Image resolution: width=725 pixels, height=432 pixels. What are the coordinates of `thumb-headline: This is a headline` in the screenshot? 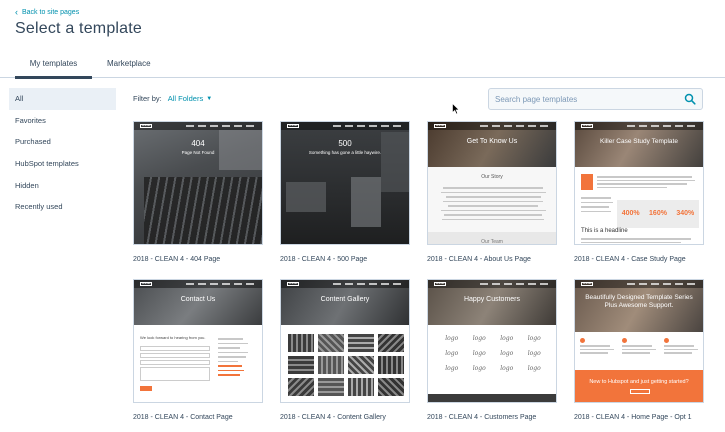 It's located at (604, 231).